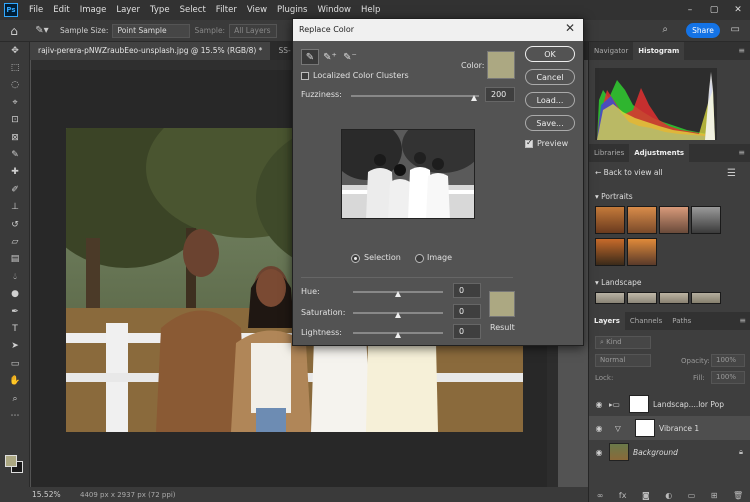  What do you see at coordinates (15, 120) in the screenshot?
I see `crop-tool-icon: ⊡` at bounding box center [15, 120].